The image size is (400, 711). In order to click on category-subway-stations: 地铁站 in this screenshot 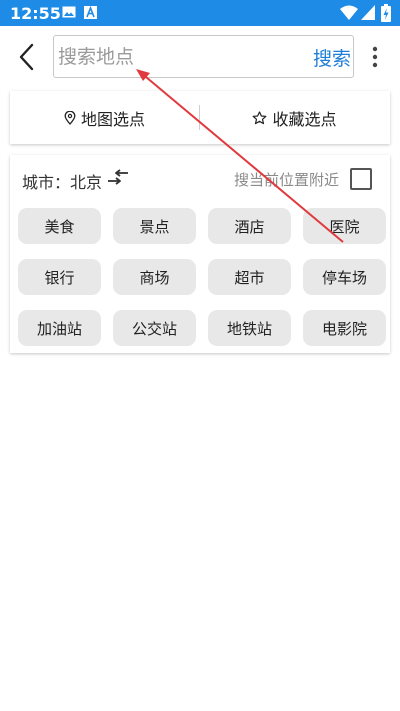, I will do `click(249, 328)`.